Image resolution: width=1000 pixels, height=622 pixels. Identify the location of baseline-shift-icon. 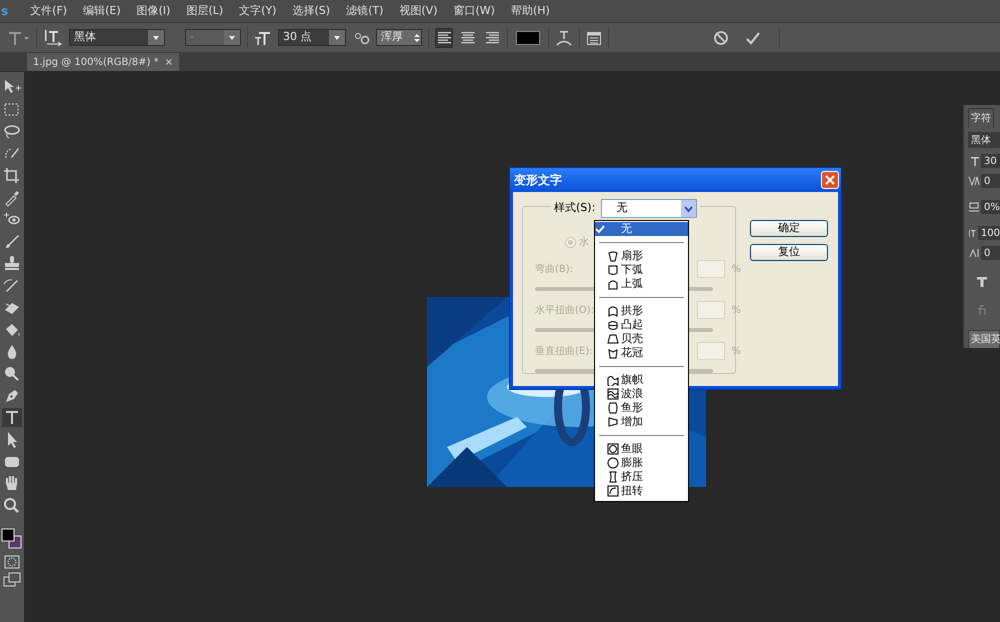
(974, 253).